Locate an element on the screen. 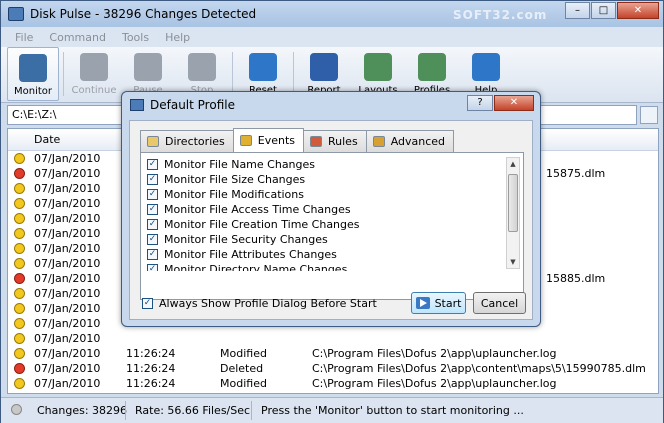 This screenshot has height=423, width=664. toolbar-label: Continue is located at coordinates (94, 90).